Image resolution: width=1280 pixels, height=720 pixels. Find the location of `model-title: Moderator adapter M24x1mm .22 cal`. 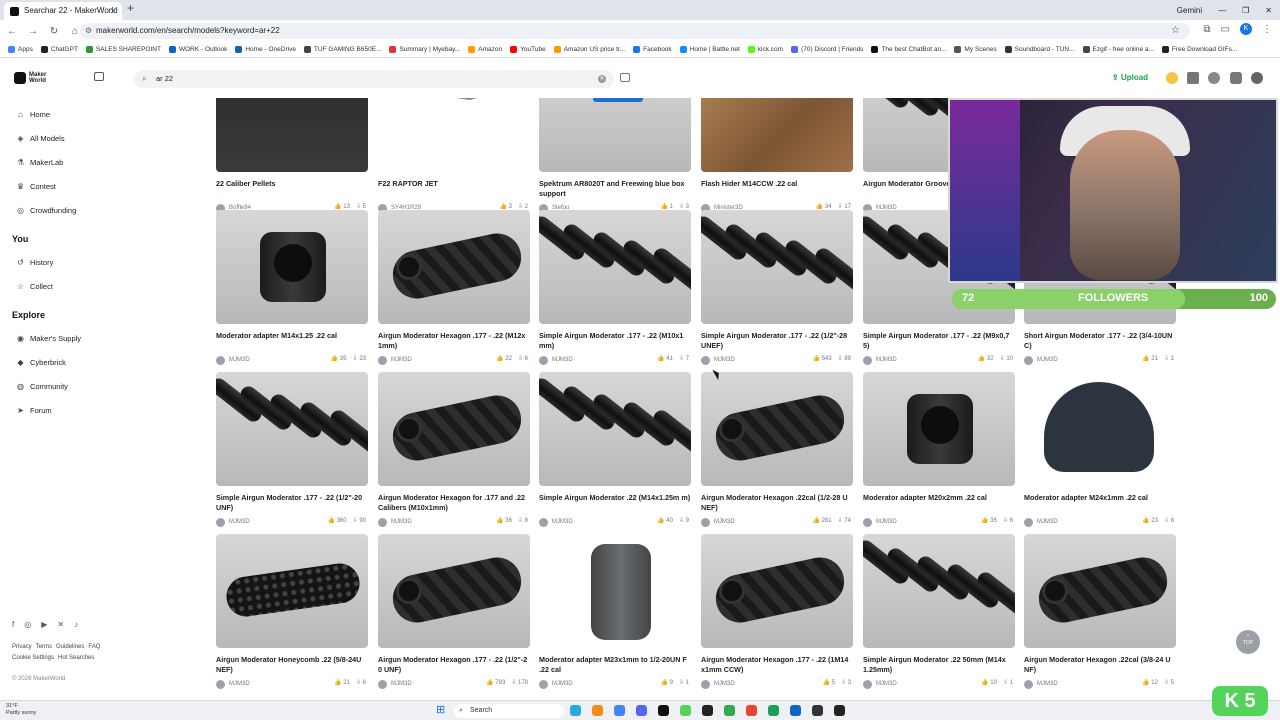

model-title: Moderator adapter M24x1mm .22 cal is located at coordinates (1100, 503).